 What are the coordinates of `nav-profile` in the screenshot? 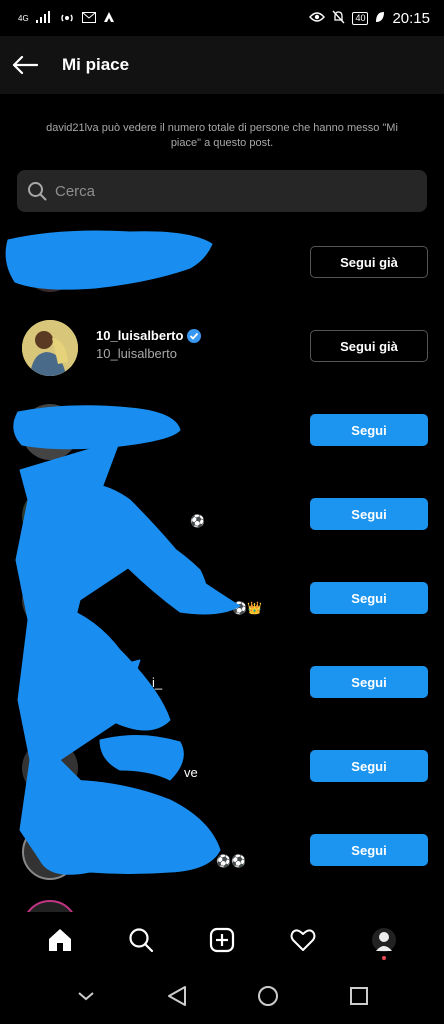 It's located at (384, 940).